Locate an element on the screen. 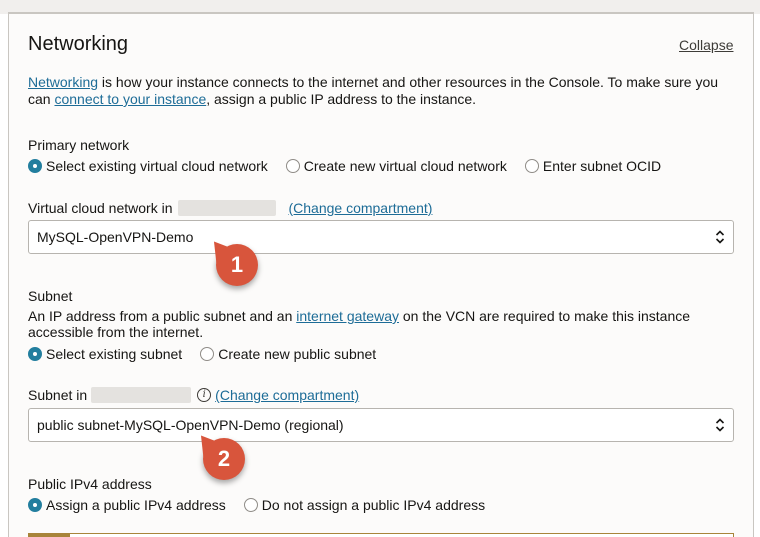 The width and height of the screenshot is (760, 537). vcn-select-value: MySQL-OpenVPN-Demo is located at coordinates (115, 237).